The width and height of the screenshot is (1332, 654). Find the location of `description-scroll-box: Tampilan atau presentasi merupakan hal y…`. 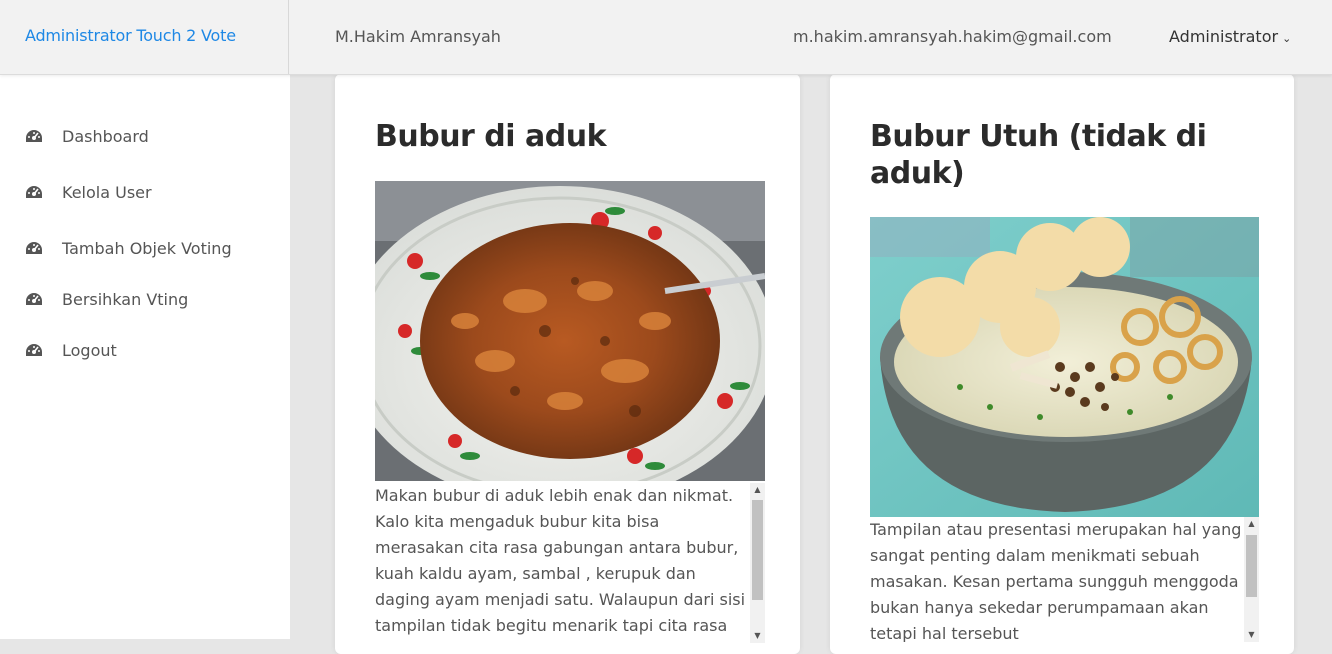

description-scroll-box: Tampilan atau presentasi merupakan hal y… is located at coordinates (1064, 579).